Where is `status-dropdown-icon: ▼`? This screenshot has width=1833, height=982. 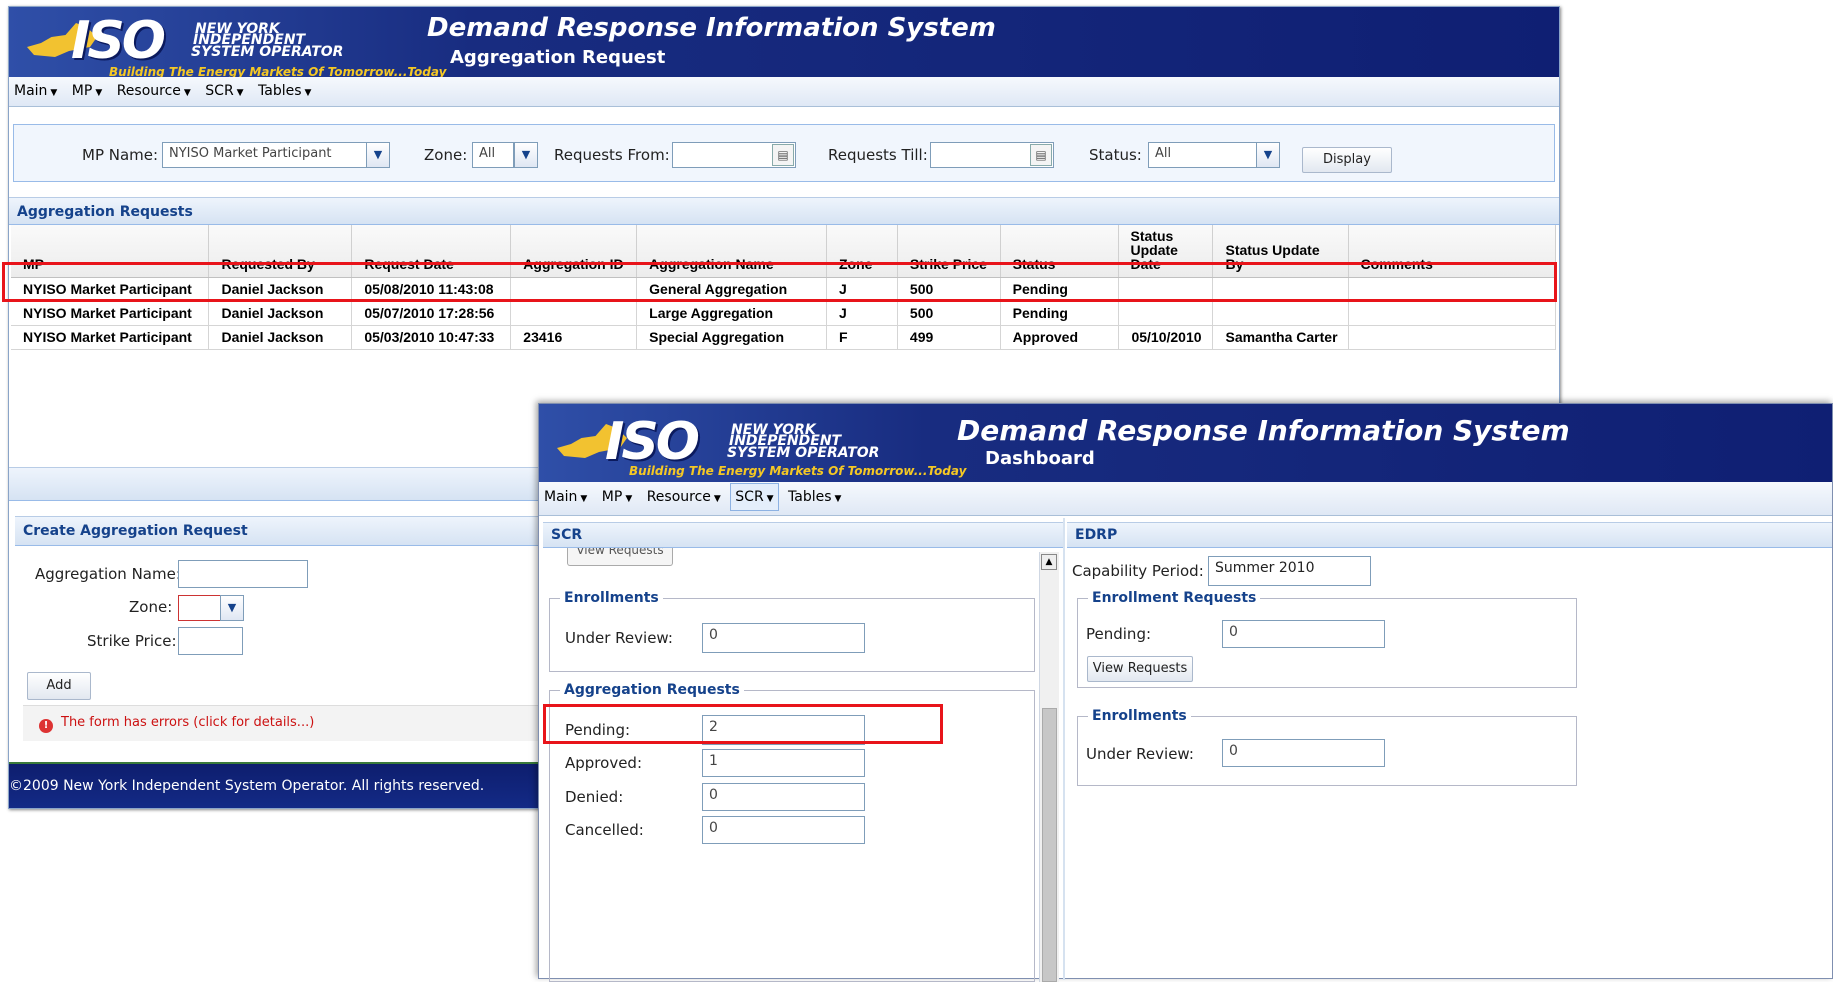 status-dropdown-icon: ▼ is located at coordinates (1268, 155).